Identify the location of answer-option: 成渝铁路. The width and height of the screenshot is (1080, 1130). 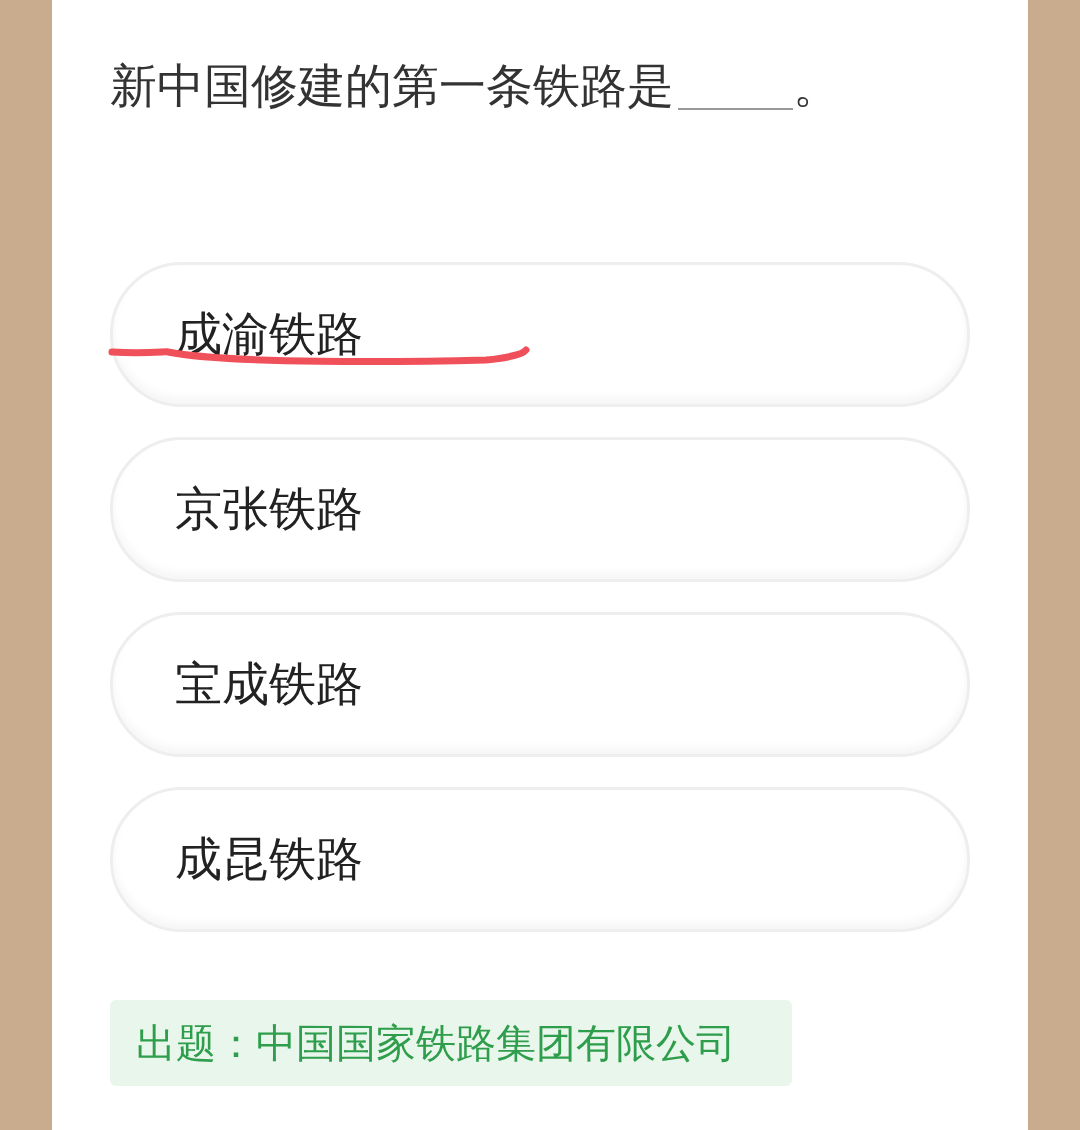
(540, 334).